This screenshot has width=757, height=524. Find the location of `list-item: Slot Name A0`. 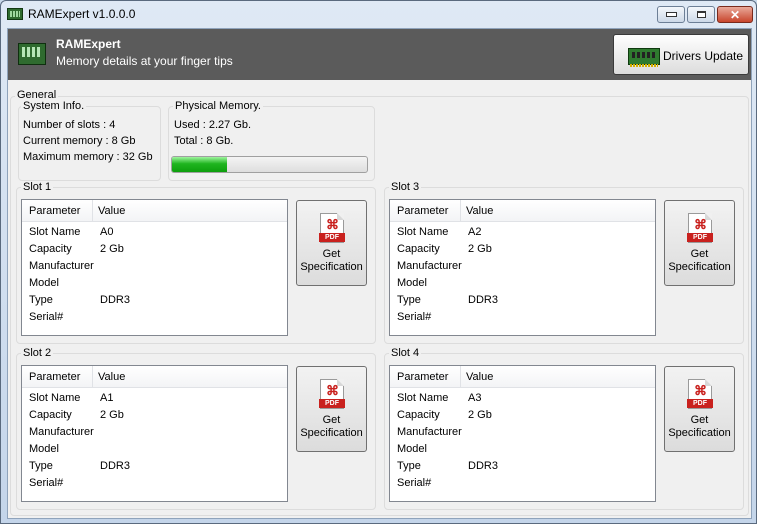

list-item: Slot Name A0 is located at coordinates (154, 232).